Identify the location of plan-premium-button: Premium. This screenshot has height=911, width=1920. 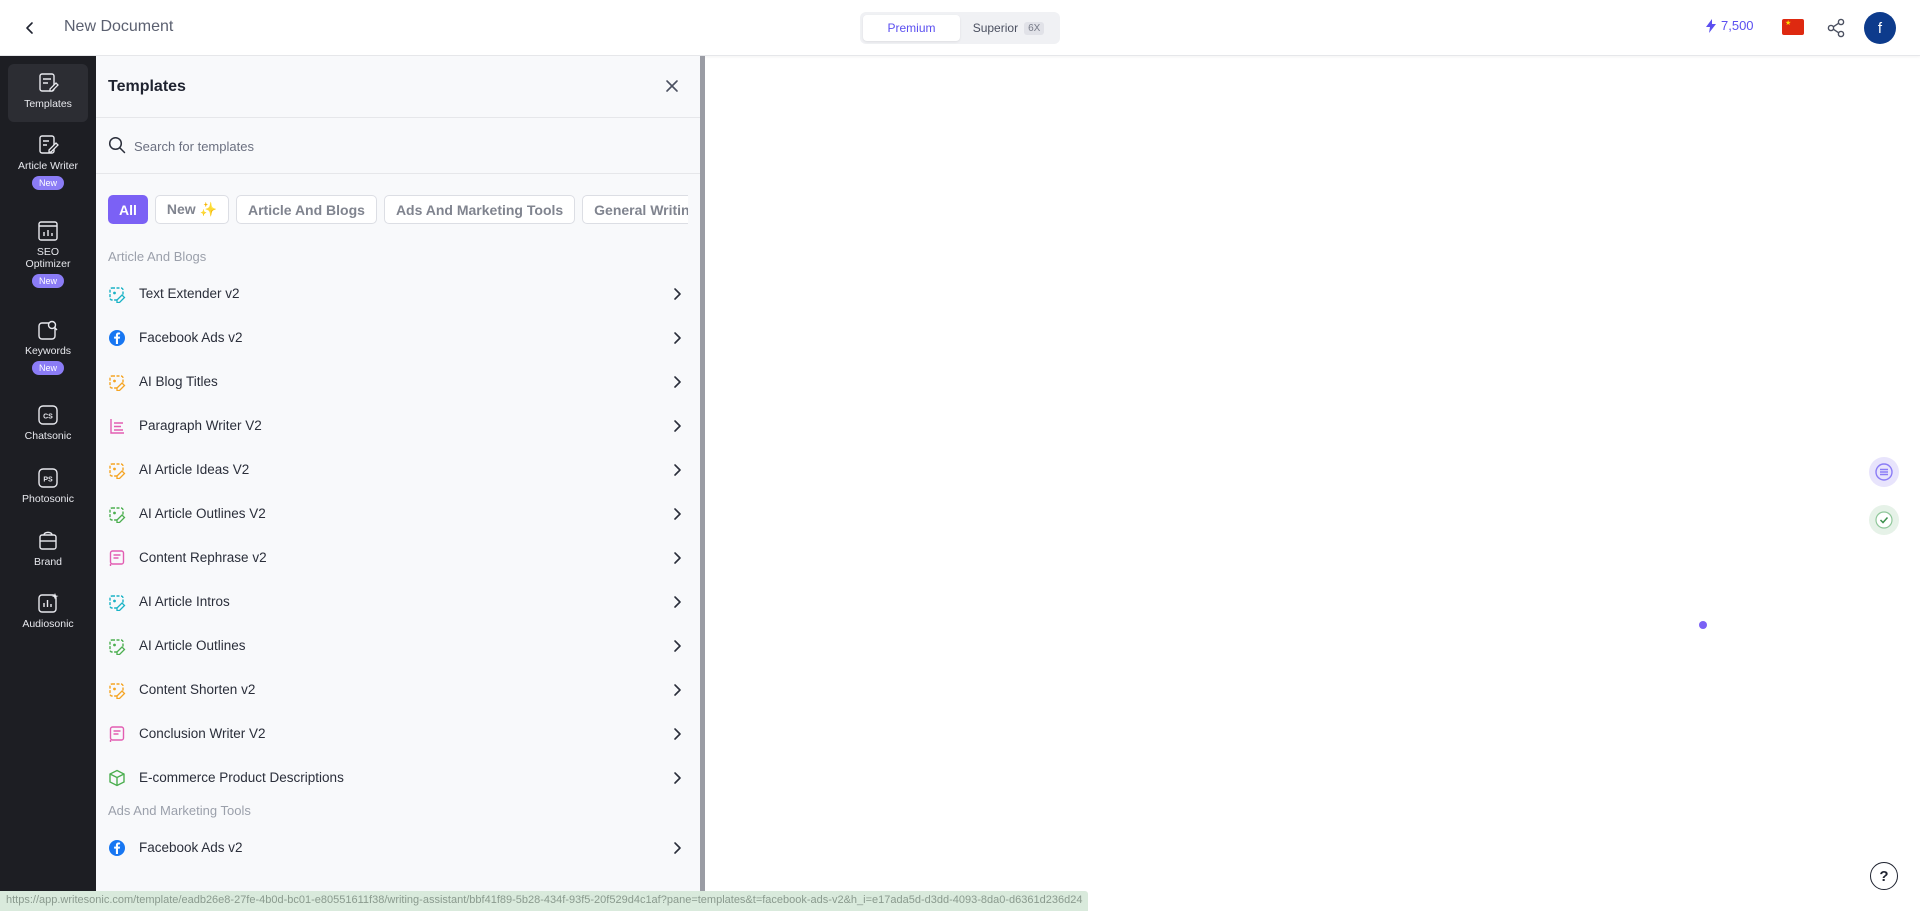
(911, 28).